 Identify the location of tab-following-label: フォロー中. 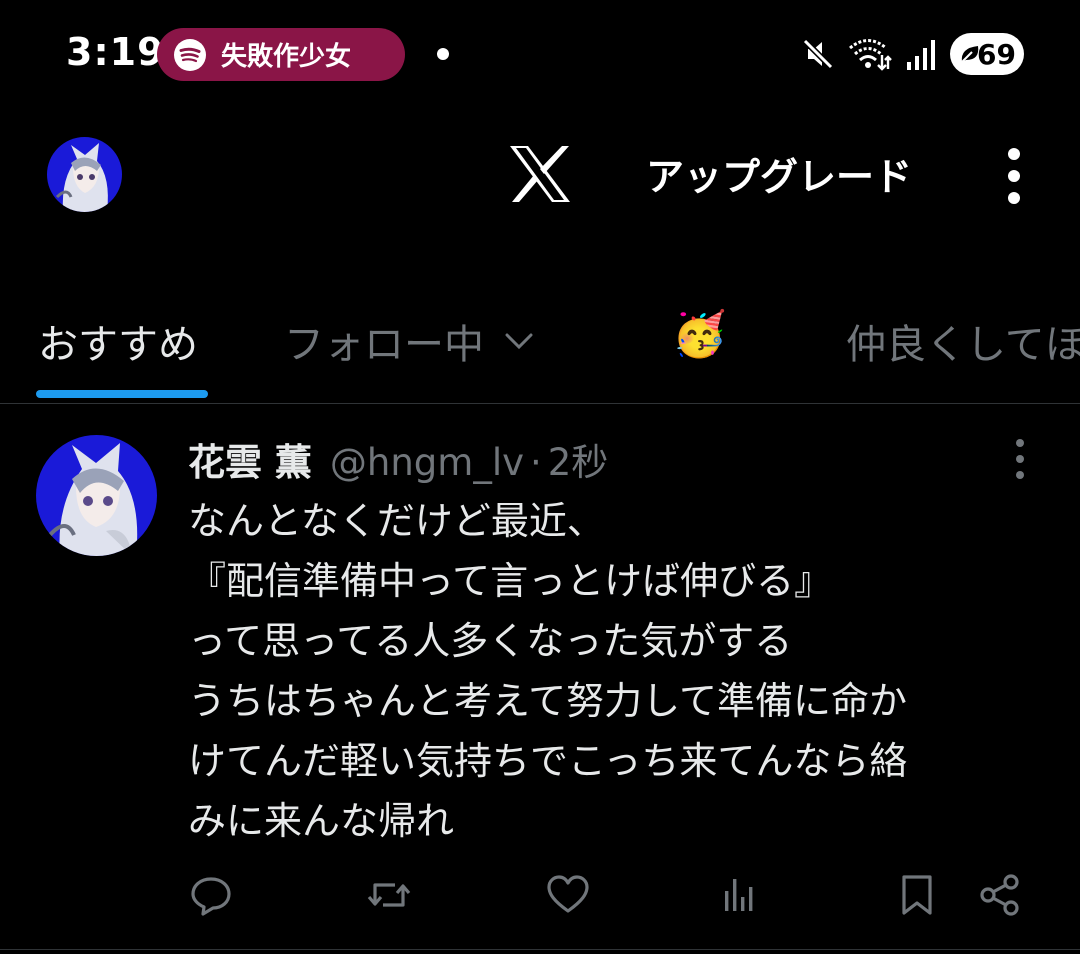
(384, 345).